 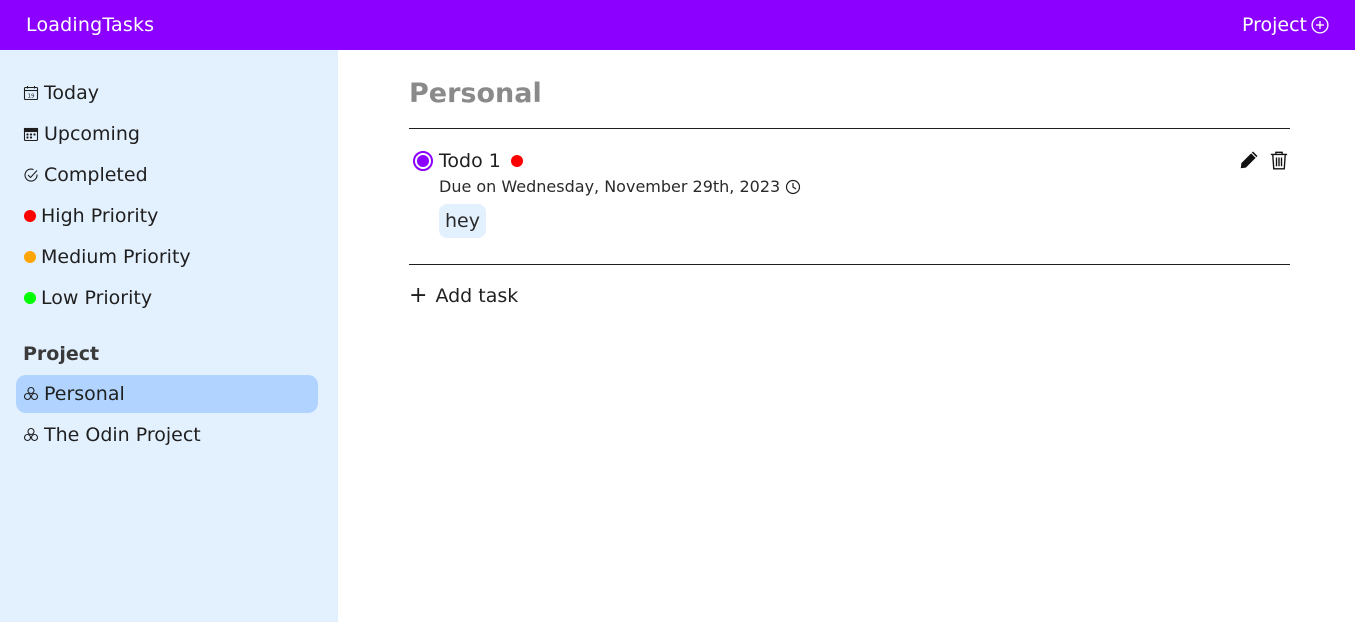 What do you see at coordinates (849, 264) in the screenshot?
I see `divider` at bounding box center [849, 264].